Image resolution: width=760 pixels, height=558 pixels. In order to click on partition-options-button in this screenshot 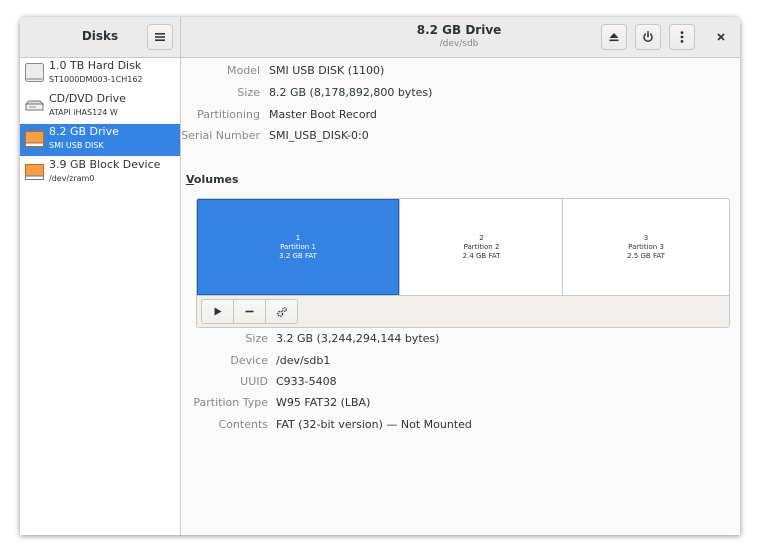, I will do `click(281, 311)`.